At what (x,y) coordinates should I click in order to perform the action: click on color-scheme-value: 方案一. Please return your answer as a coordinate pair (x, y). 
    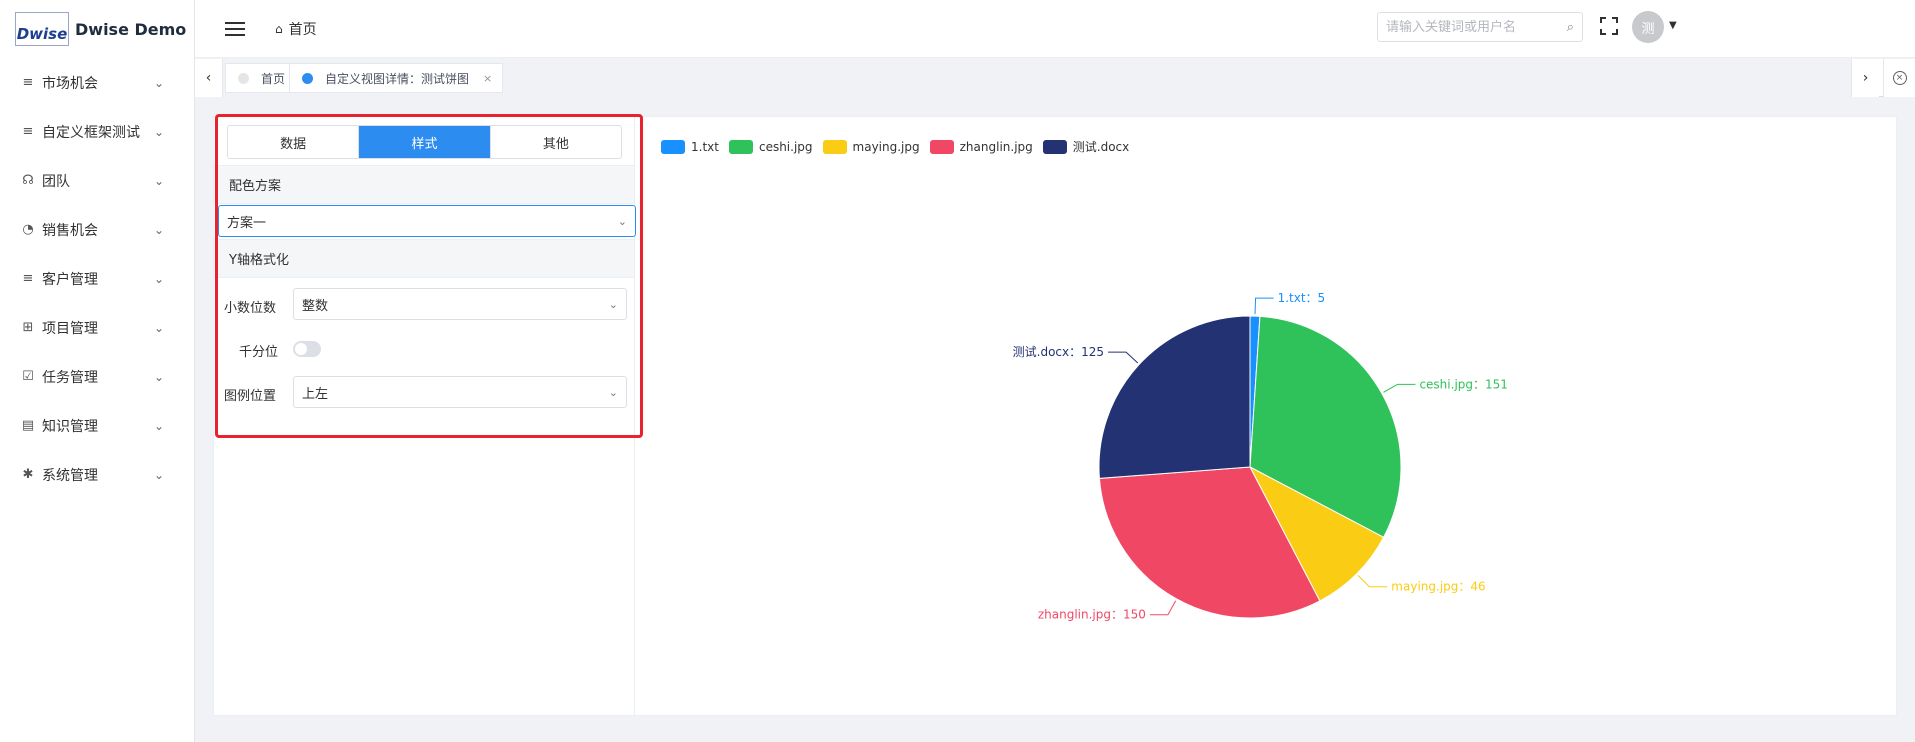
    Looking at the image, I should click on (247, 223).